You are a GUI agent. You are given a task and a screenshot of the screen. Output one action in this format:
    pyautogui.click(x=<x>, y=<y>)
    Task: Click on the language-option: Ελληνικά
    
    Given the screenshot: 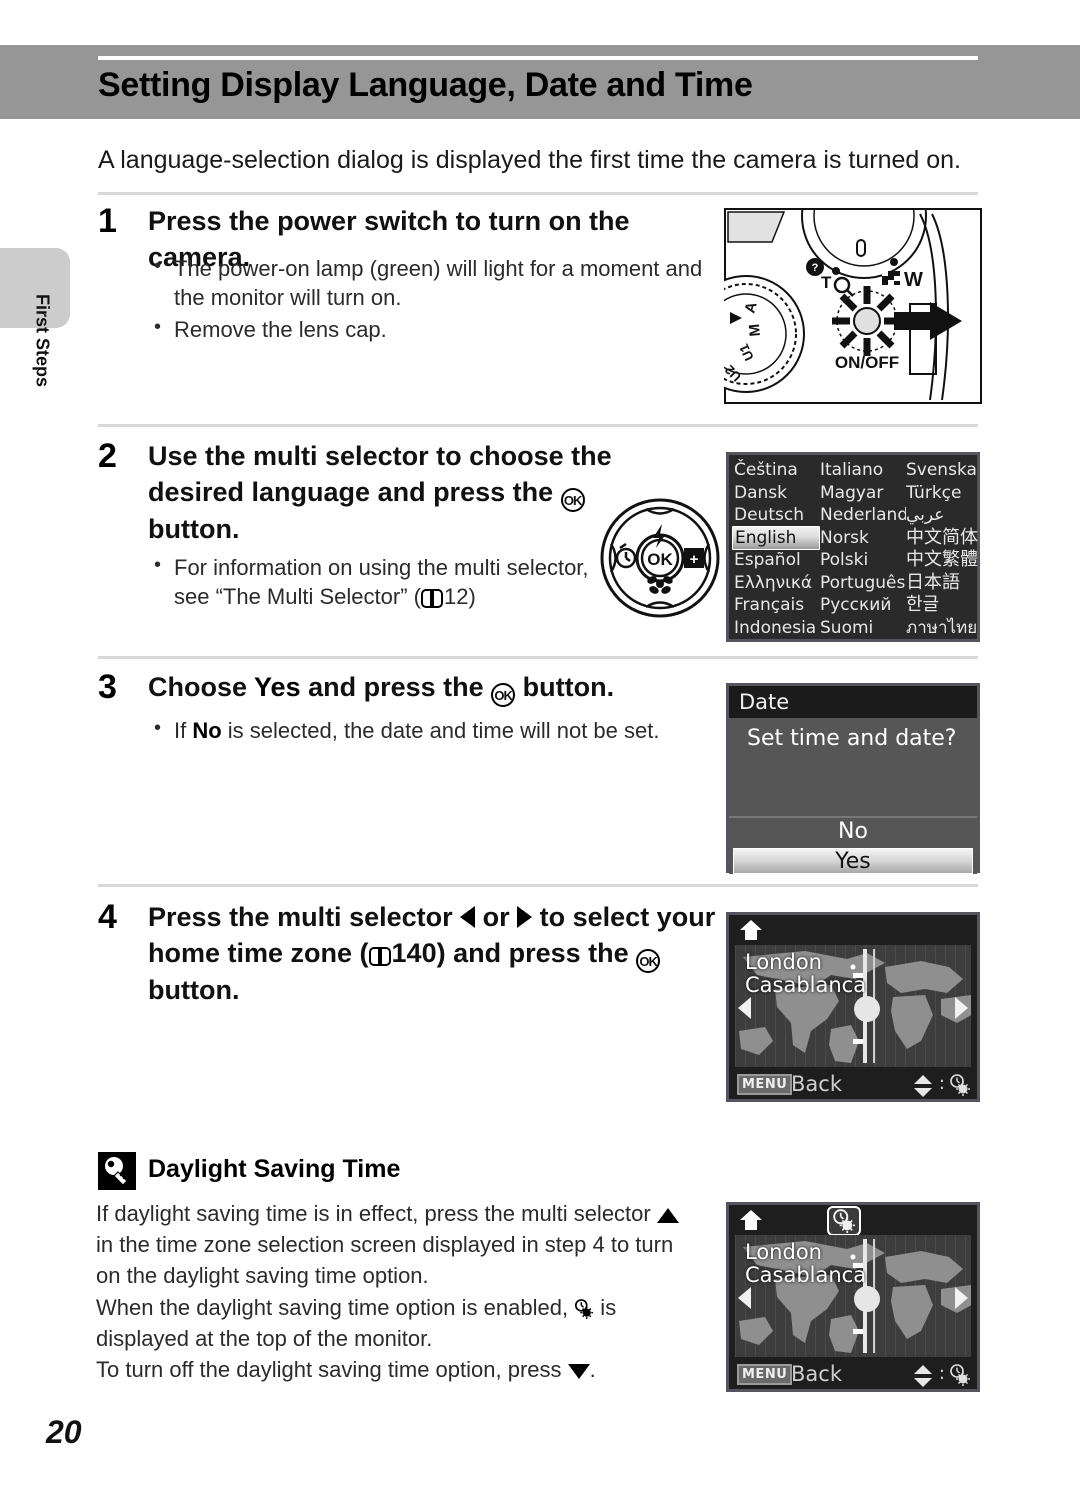 What is the action you would take?
    pyautogui.click(x=777, y=583)
    